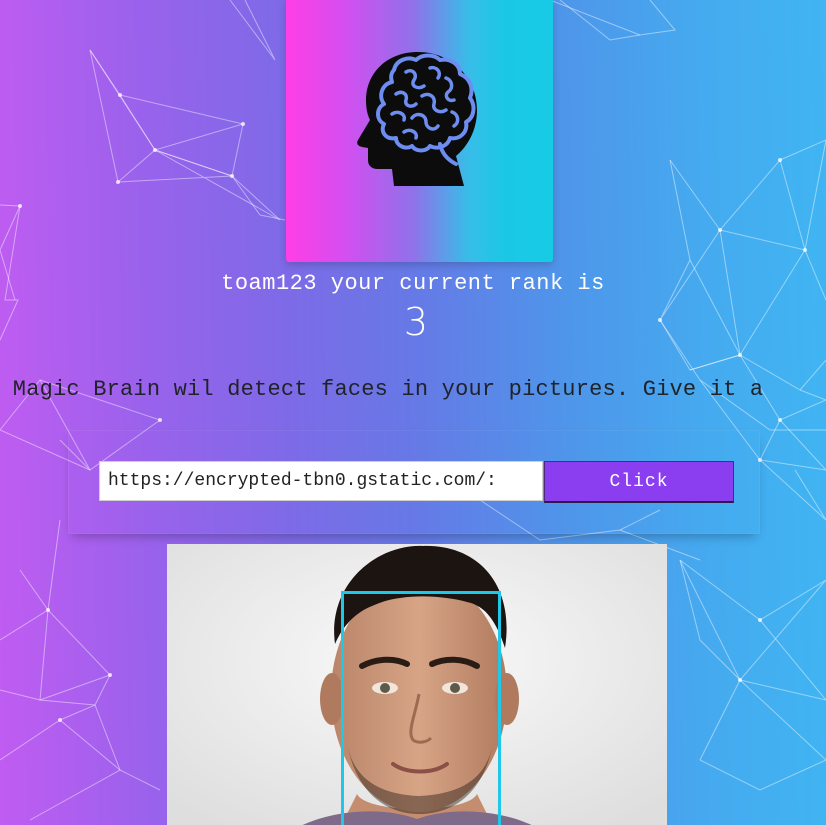 Image resolution: width=826 pixels, height=825 pixels. I want to click on image-url-form: Click, so click(414, 482).